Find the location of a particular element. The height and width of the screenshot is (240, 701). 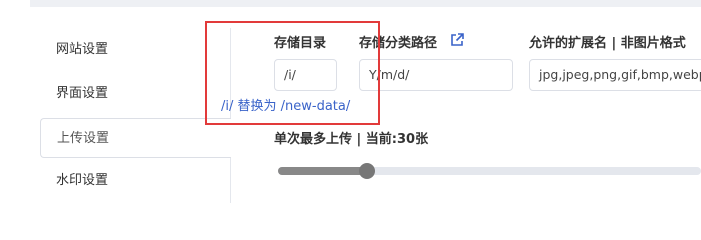

storage-path-label: 存储分类路径 is located at coordinates (398, 43).